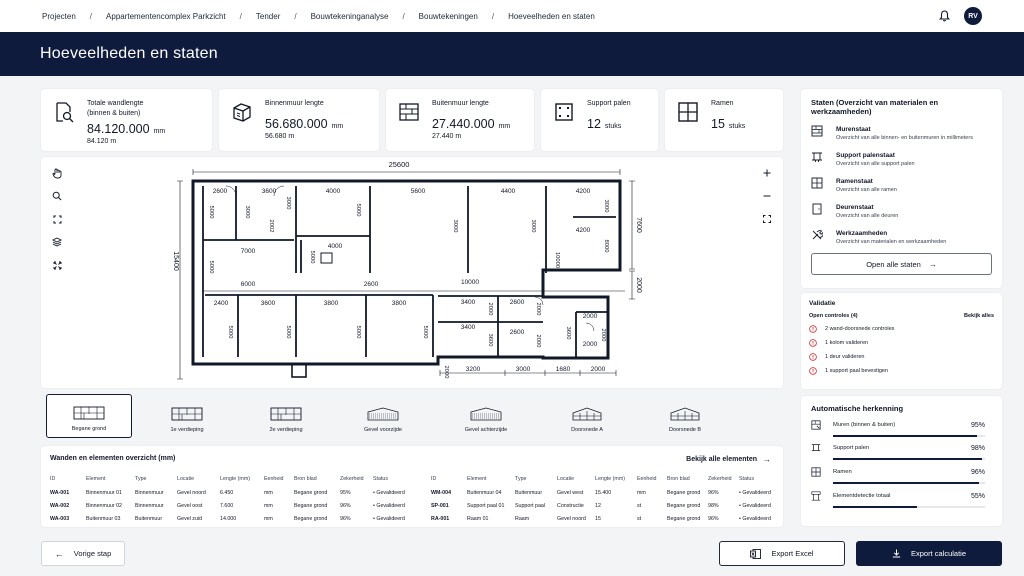 Image resolution: width=1024 pixels, height=576 pixels. I want to click on floor-thumbnail: Gevel voorzijde, so click(383, 416).